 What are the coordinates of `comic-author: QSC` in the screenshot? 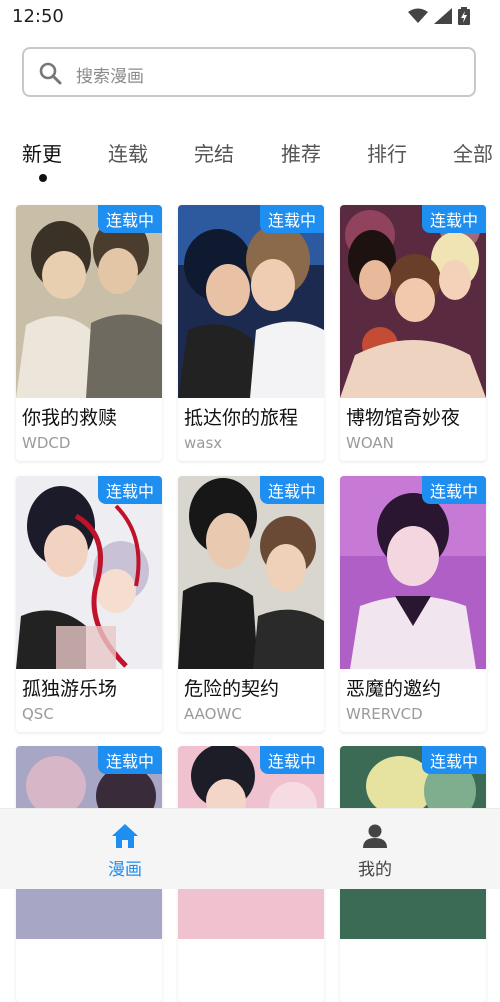 It's located at (38, 714).